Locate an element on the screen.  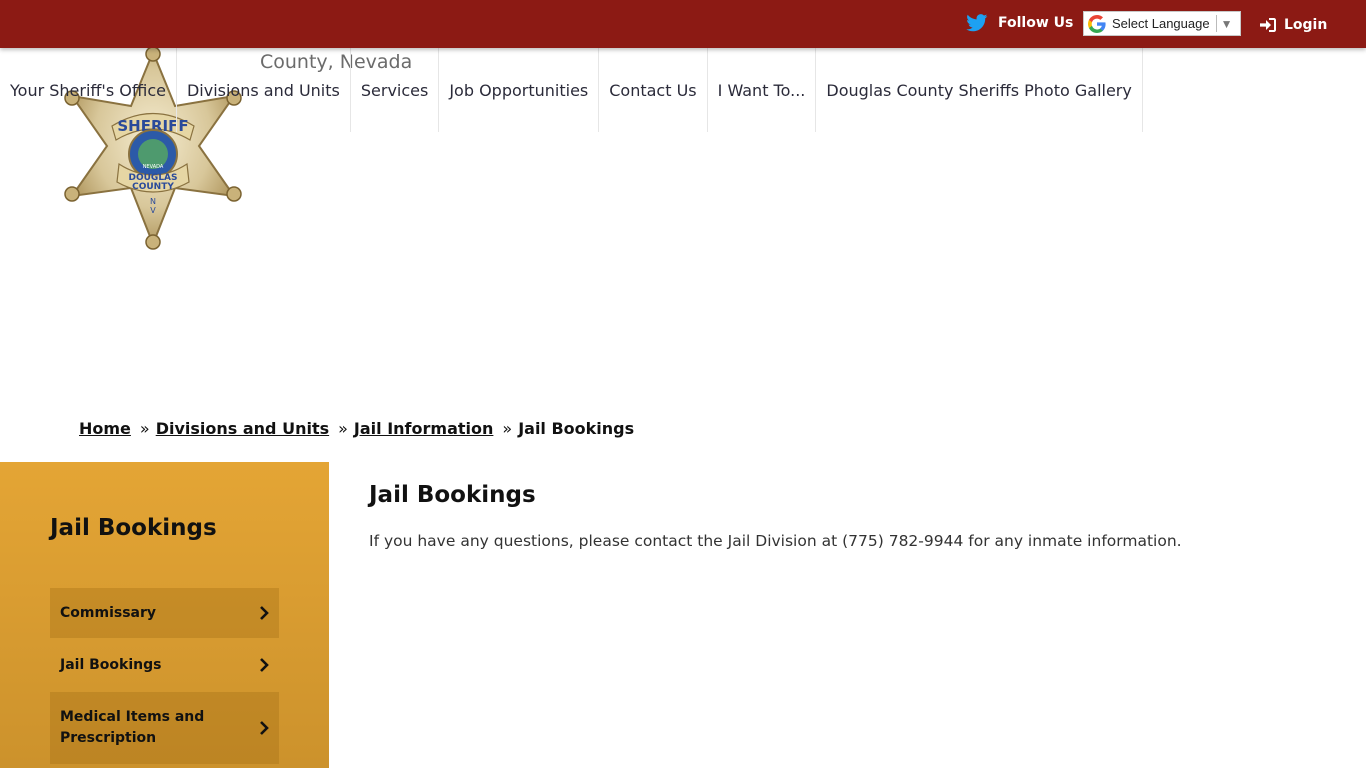
follow-us-label: Follow Us is located at coordinates (1036, 23).